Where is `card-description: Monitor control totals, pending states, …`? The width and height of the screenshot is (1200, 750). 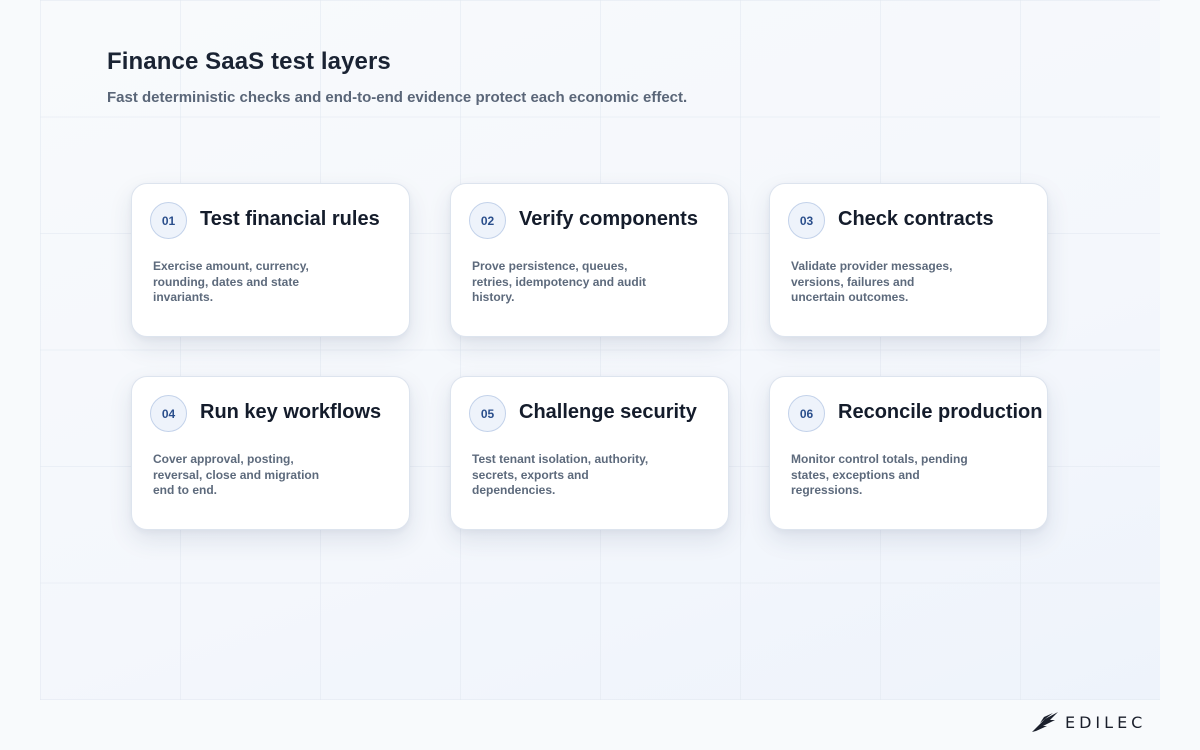 card-description: Monitor control totals, pending states, … is located at coordinates (879, 474).